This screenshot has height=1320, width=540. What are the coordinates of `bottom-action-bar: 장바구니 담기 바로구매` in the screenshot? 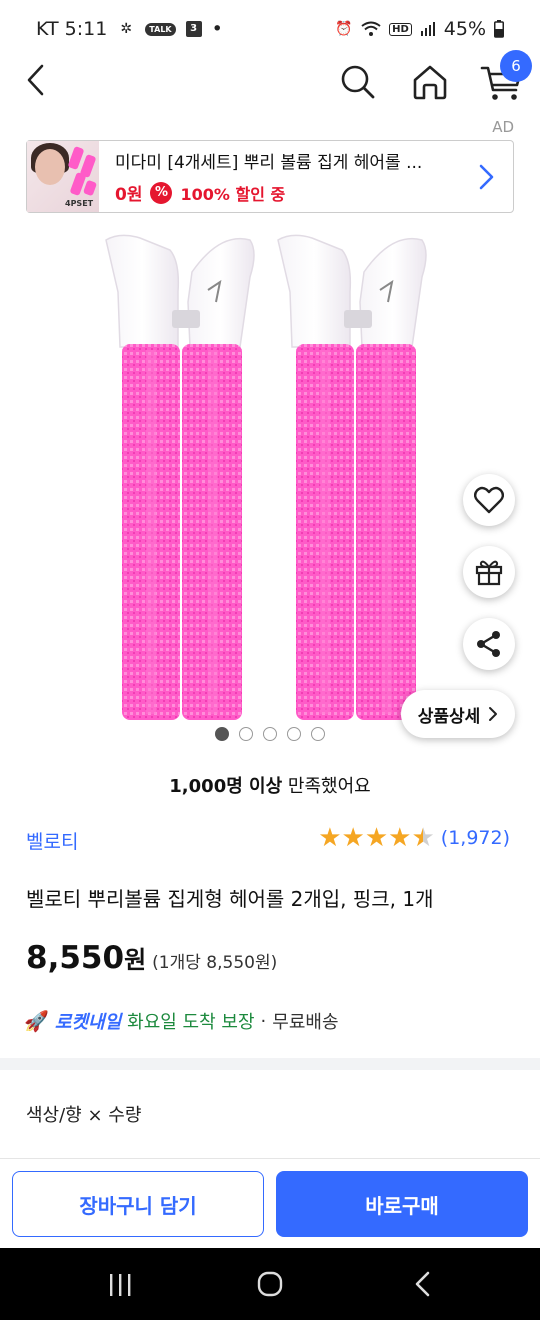 It's located at (270, 1203).